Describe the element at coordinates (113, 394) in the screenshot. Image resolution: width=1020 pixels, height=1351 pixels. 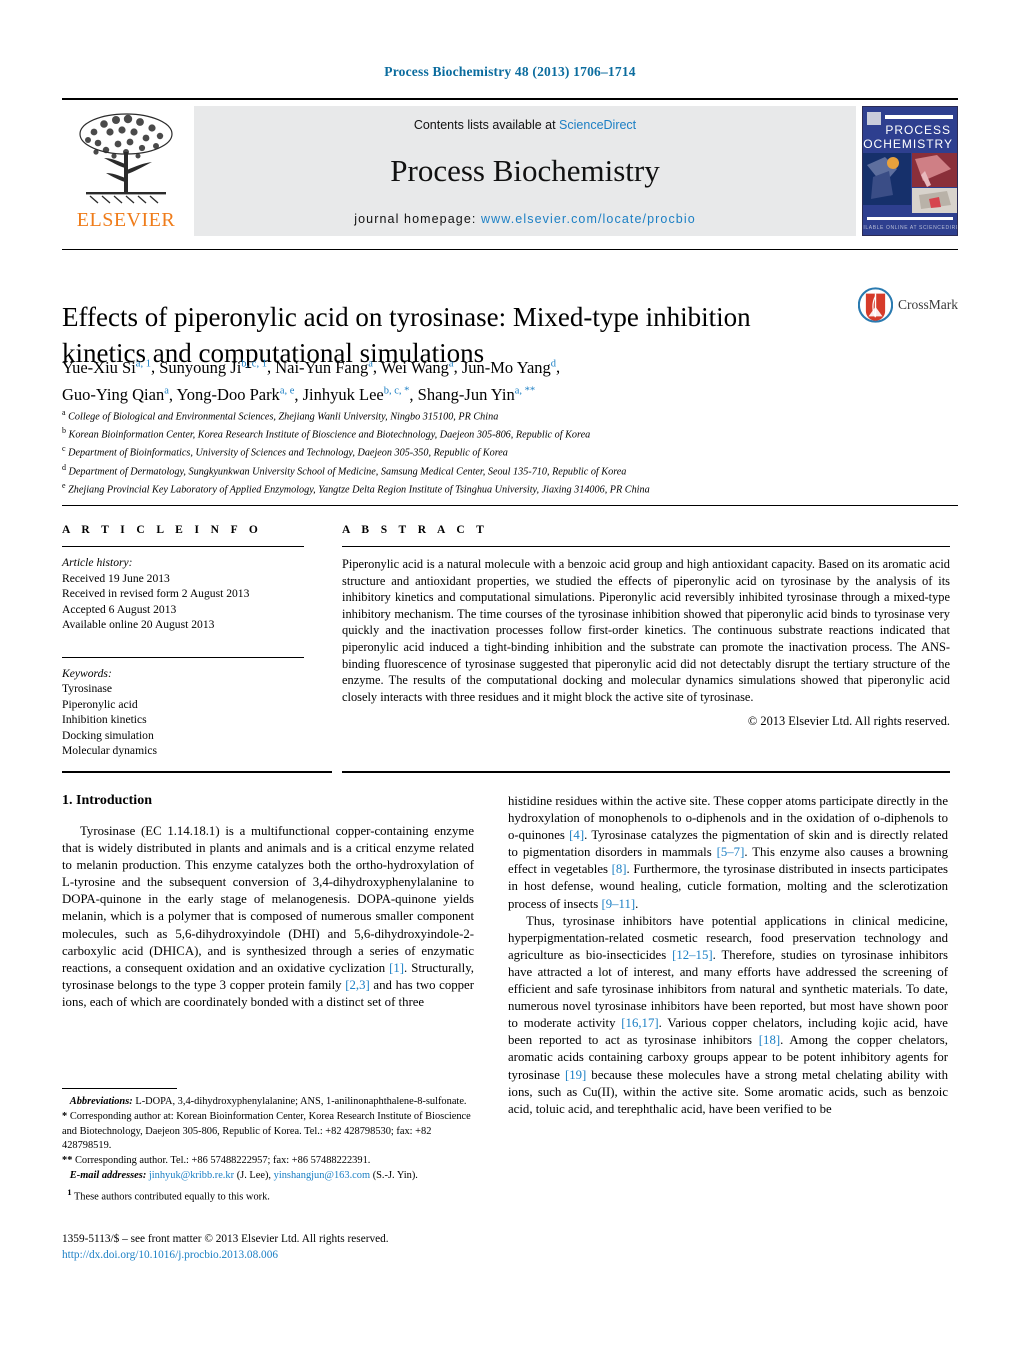
I see `author-name: Guo-Ying Qian` at that location.